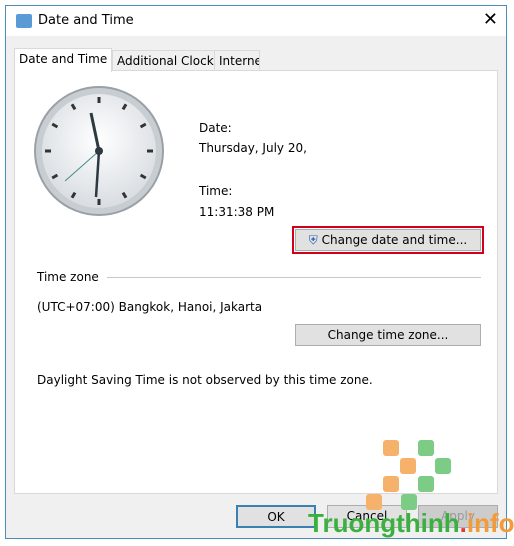 This screenshot has height=546, width=514. I want to click on divider, so click(294, 277).